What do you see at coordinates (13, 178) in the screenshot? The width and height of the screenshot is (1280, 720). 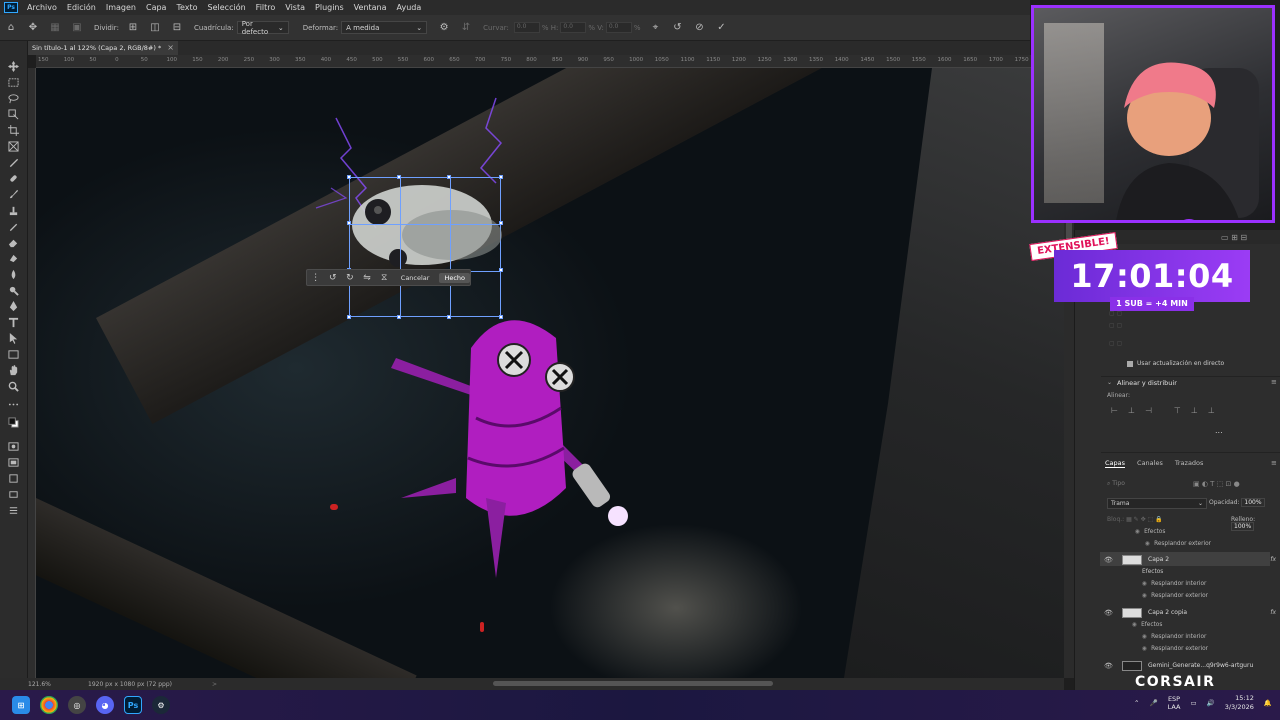 I see `healing-brush-tool-icon` at bounding box center [13, 178].